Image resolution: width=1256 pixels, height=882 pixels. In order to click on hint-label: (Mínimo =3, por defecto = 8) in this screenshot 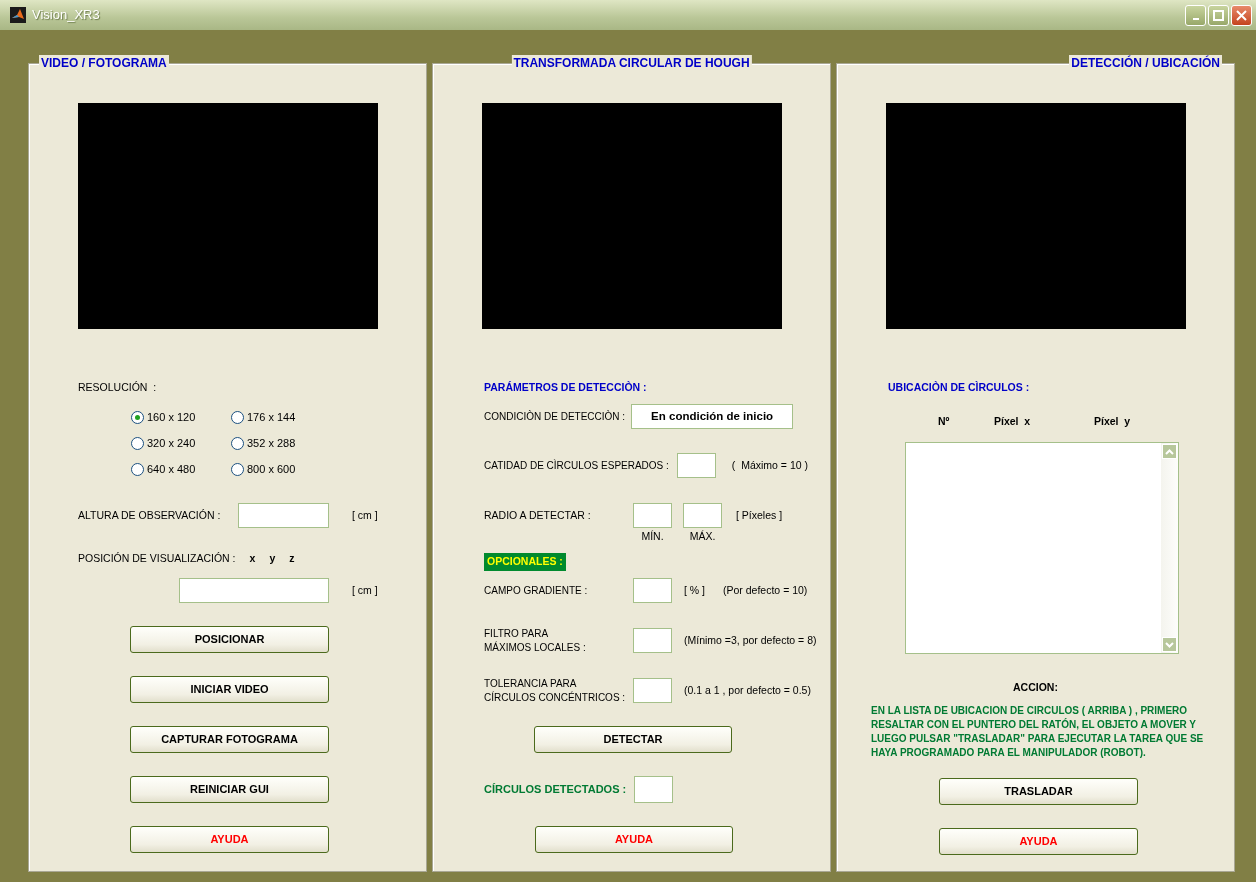, I will do `click(750, 640)`.